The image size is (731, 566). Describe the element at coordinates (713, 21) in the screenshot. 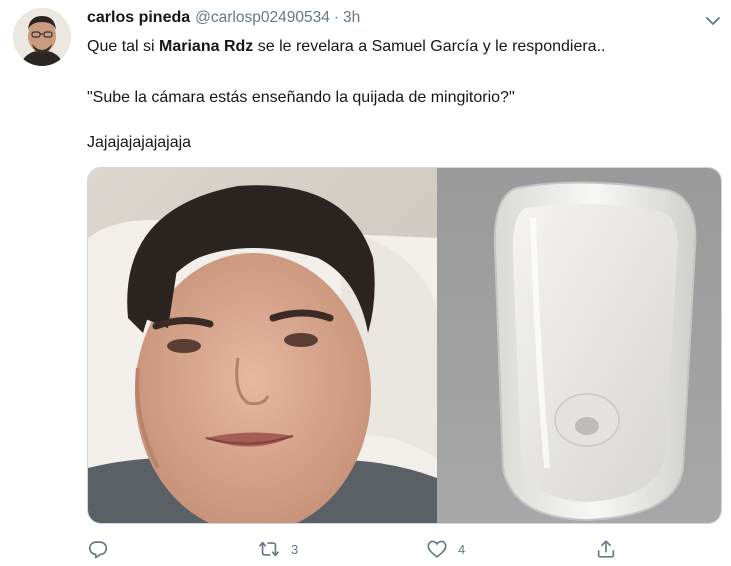

I see `more-options-chevron-down-icon` at that location.